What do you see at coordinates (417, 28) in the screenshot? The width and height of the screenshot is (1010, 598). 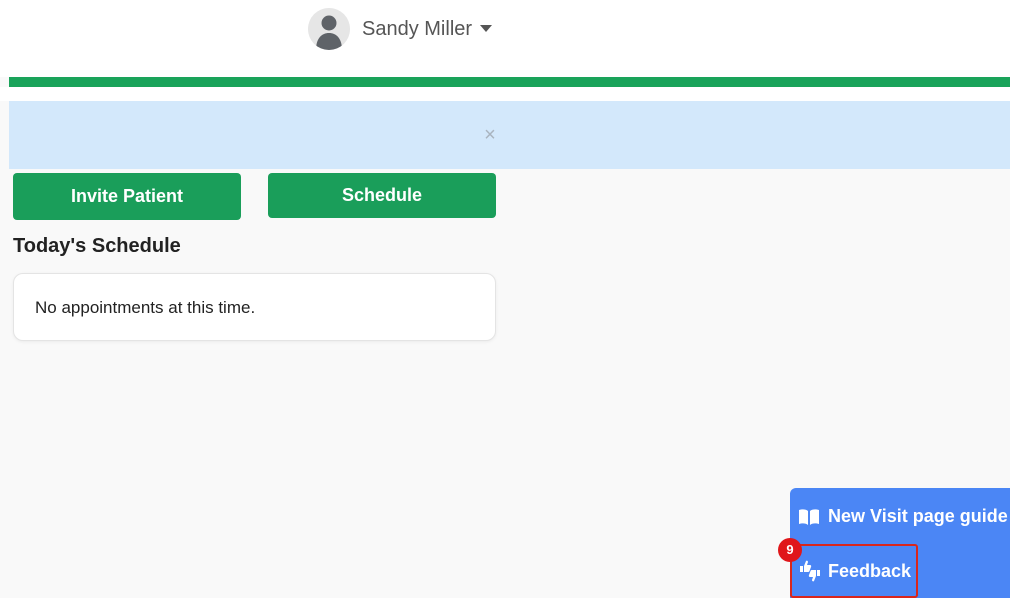 I see `user-name: Sandy Miller` at bounding box center [417, 28].